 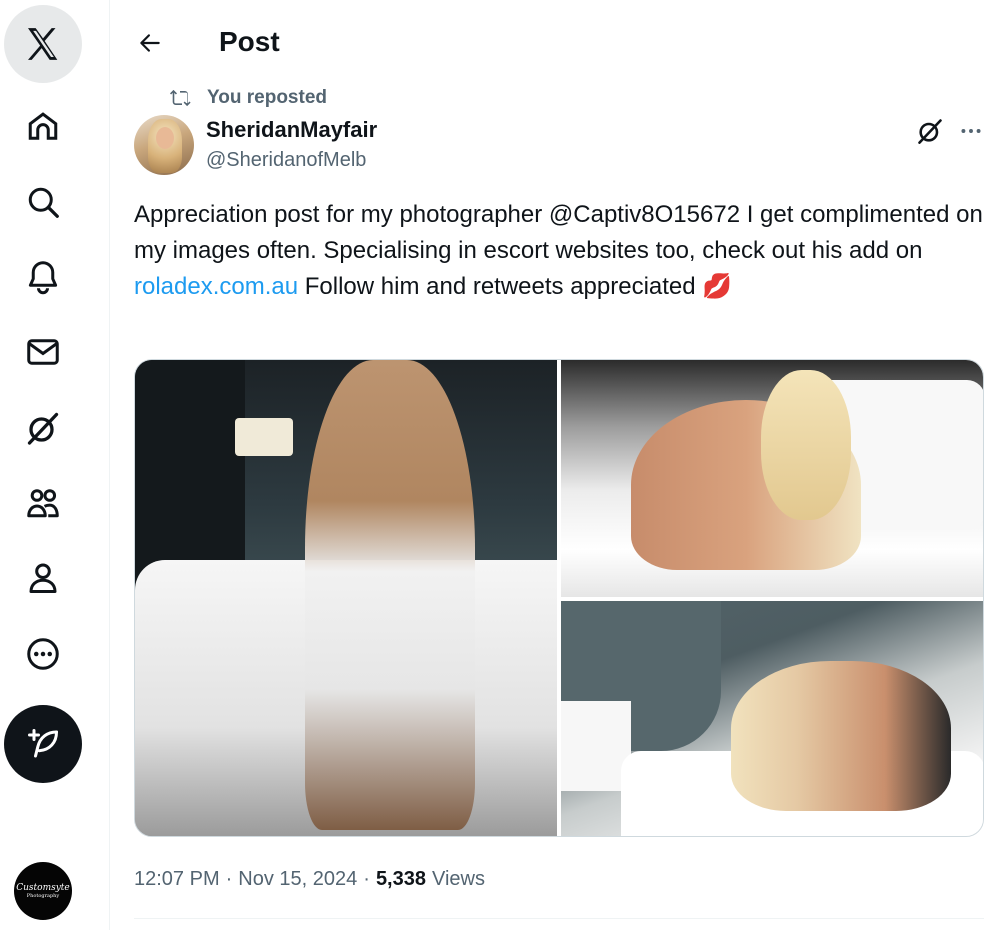 I want to click on nav-explore, so click(x=43, y=202).